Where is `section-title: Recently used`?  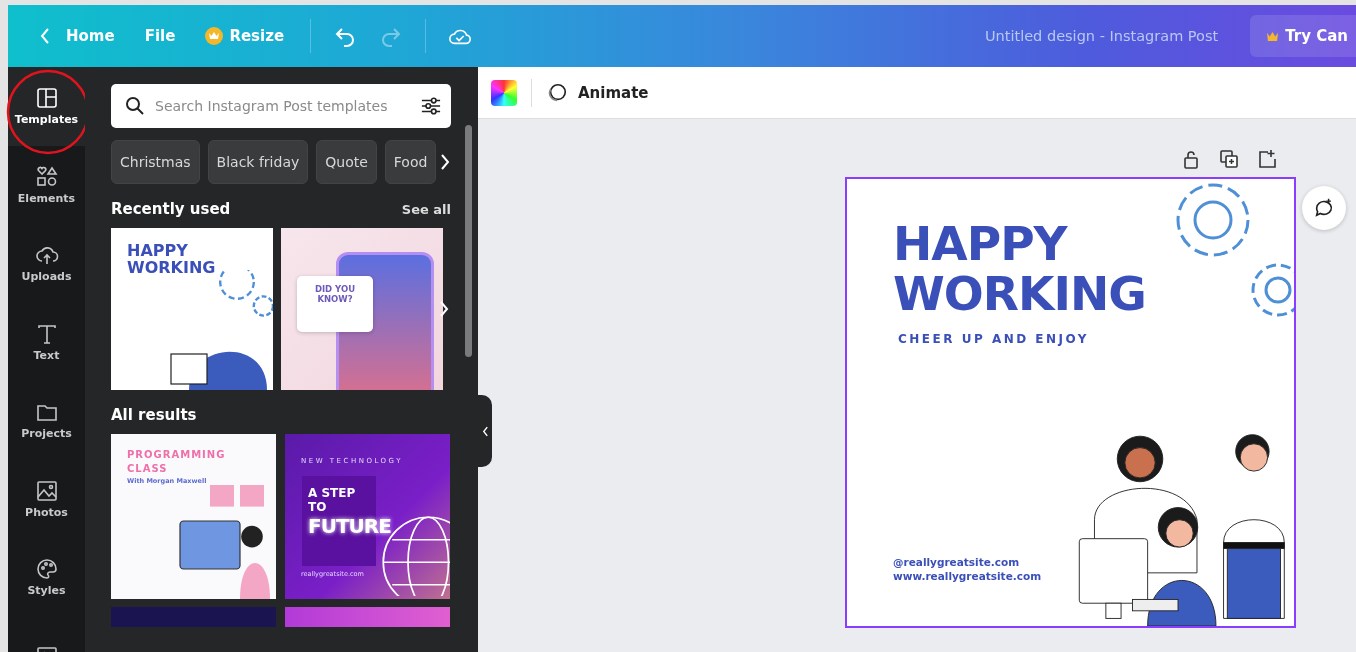
section-title: Recently used is located at coordinates (171, 209).